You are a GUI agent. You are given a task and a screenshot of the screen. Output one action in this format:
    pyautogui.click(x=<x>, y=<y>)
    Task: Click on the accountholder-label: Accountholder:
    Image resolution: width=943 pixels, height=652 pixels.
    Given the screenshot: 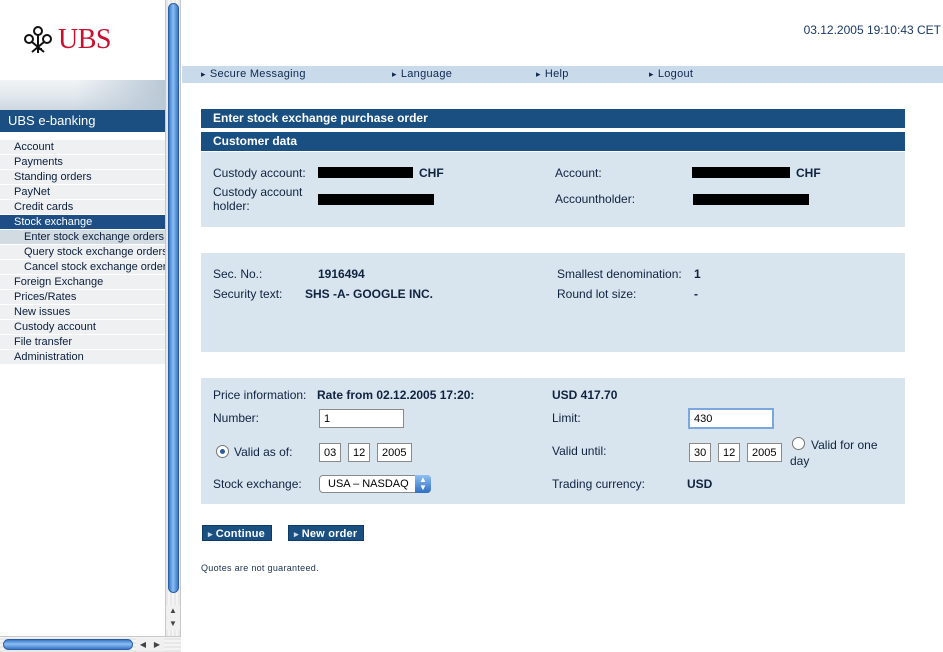 What is the action you would take?
    pyautogui.click(x=595, y=199)
    